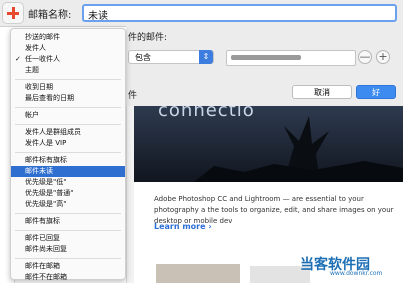 The height and width of the screenshot is (283, 403). What do you see at coordinates (68, 266) in the screenshot?
I see `menu-item: 邮件在邮箱` at bounding box center [68, 266].